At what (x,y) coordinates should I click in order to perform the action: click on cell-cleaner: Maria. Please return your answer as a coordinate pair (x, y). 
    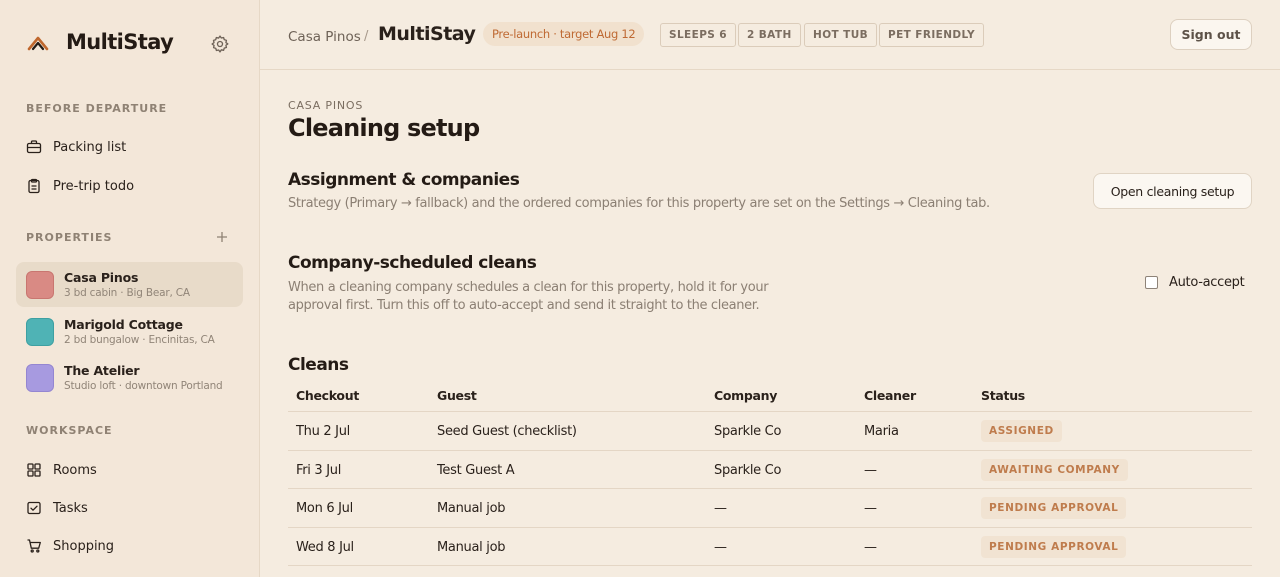
    Looking at the image, I should click on (881, 431).